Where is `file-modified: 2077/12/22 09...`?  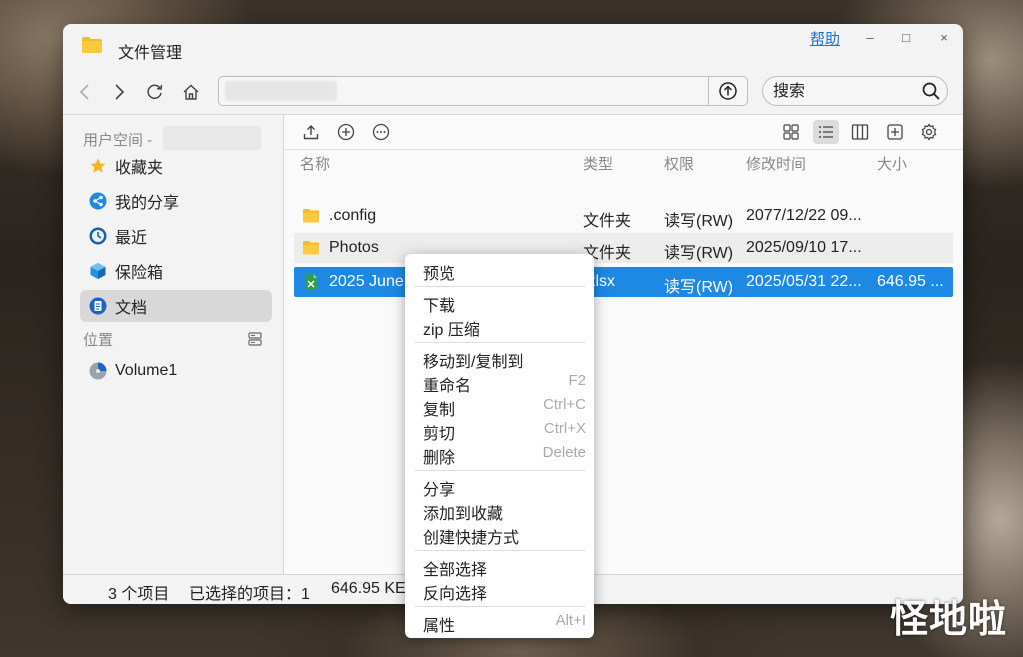 file-modified: 2077/12/22 09... is located at coordinates (804, 215).